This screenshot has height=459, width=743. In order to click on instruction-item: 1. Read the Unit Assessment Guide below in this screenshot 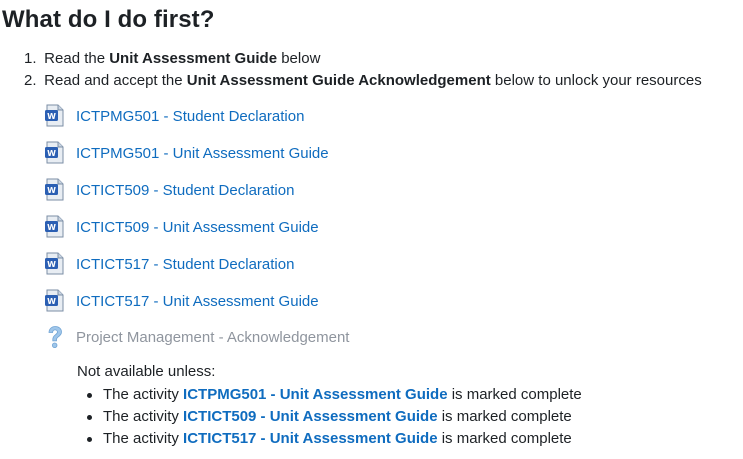, I will do `click(363, 59)`.